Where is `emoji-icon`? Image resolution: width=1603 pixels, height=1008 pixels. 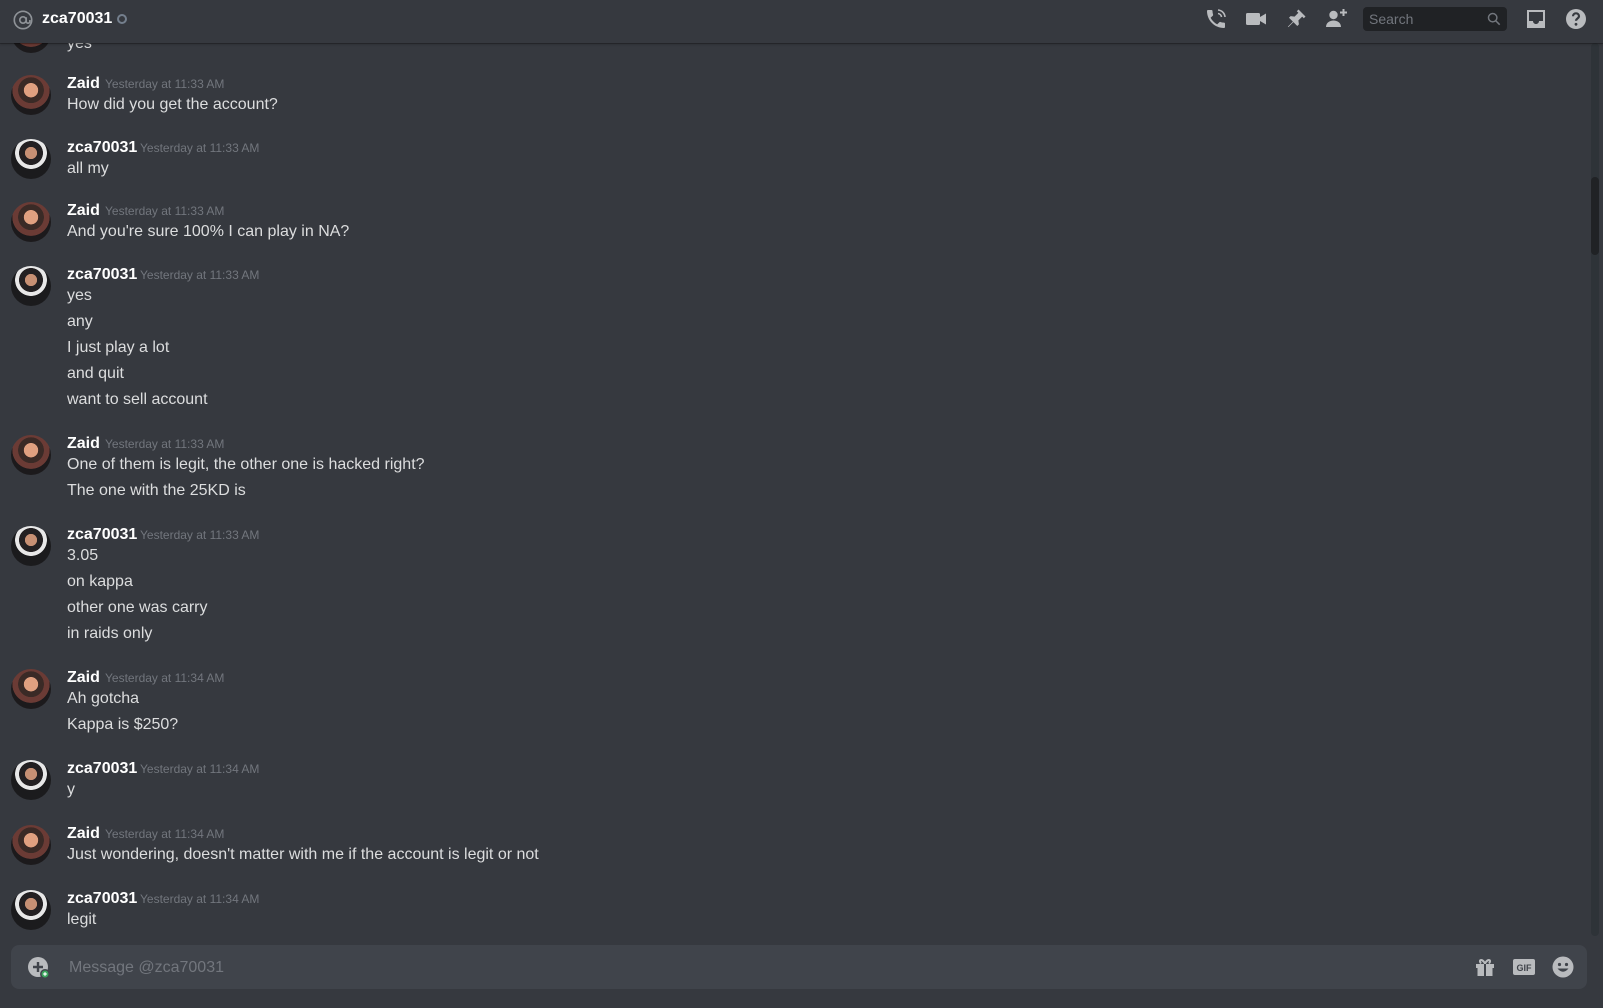
emoji-icon is located at coordinates (1563, 967).